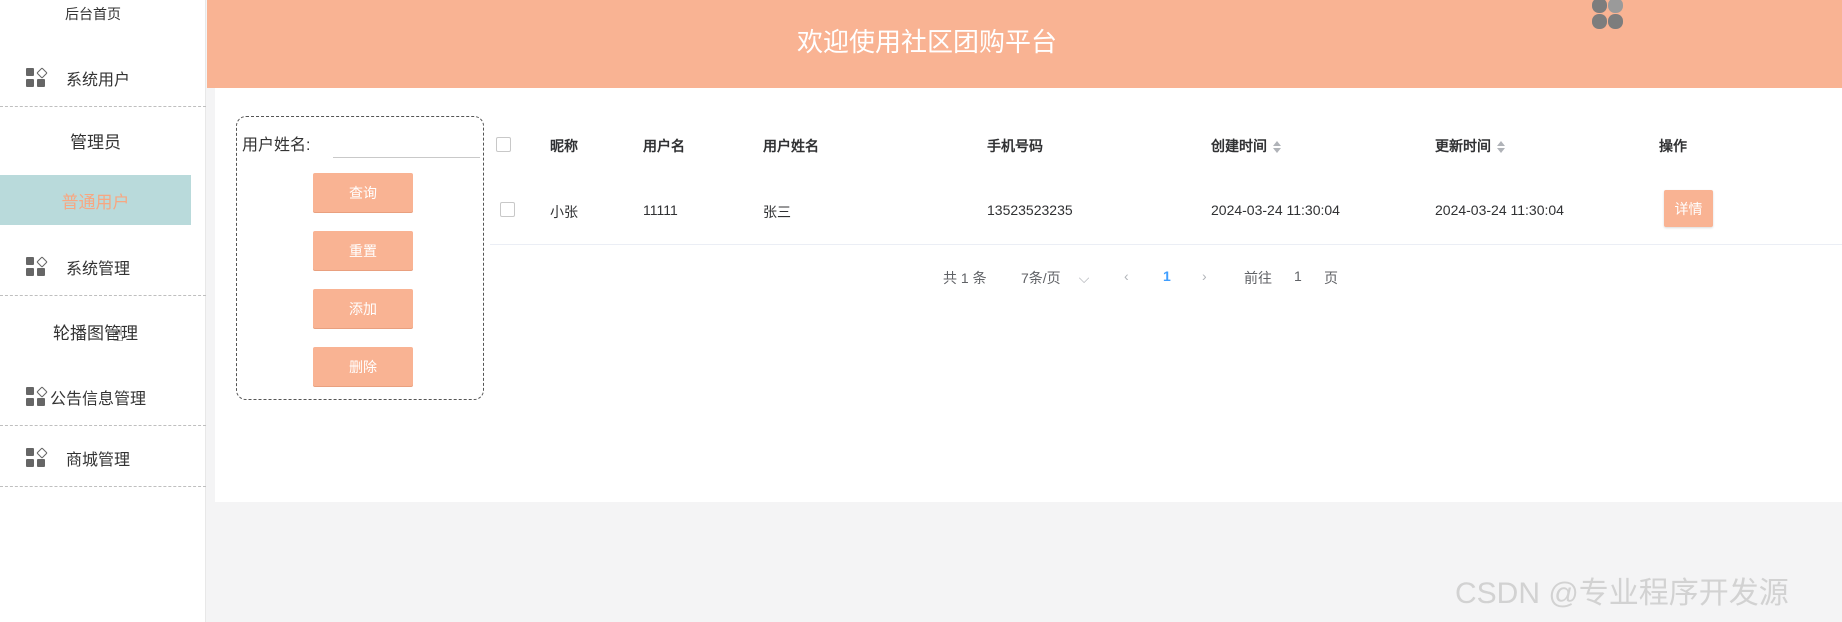 Image resolution: width=1842 pixels, height=622 pixels. I want to click on add-button: 添加, so click(363, 308).